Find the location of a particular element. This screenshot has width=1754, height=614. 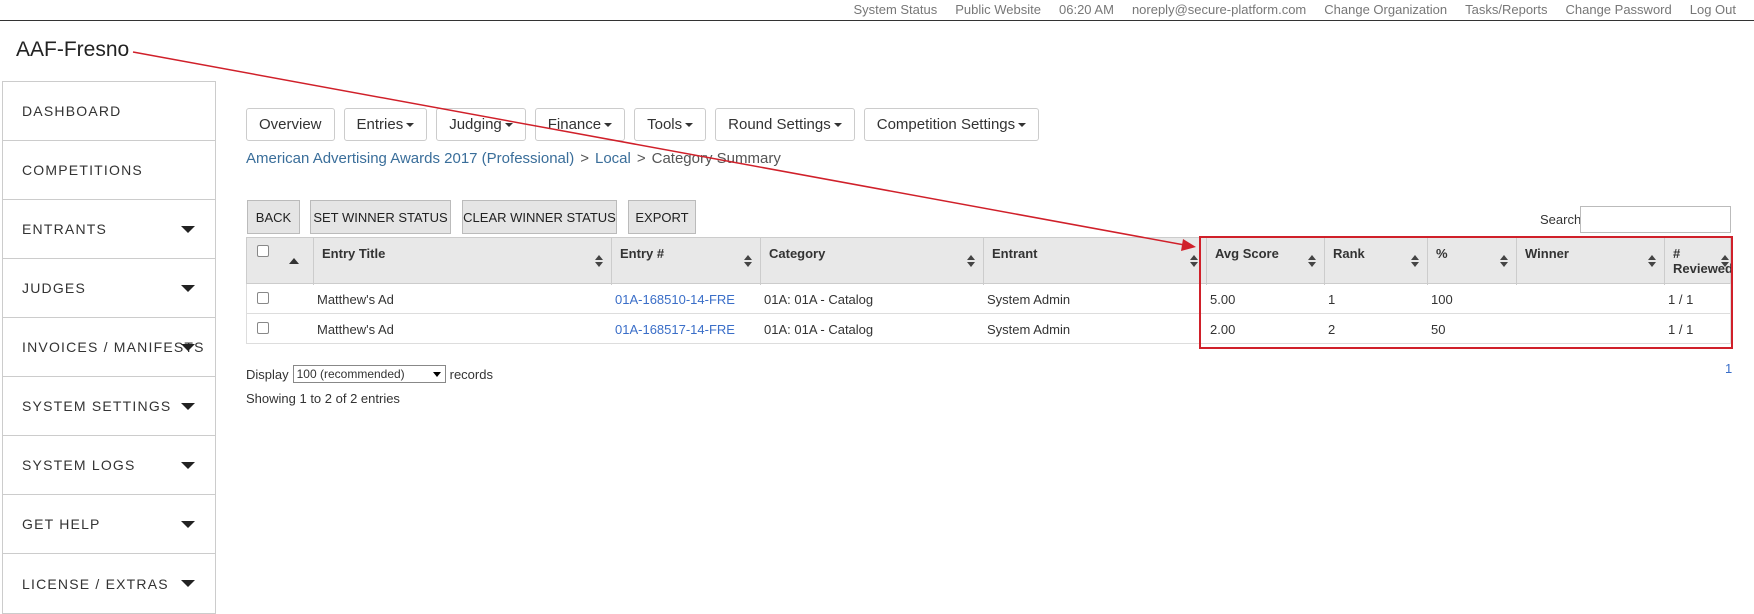

sidebar-item-entrants: ENTRANTS is located at coordinates (109, 229).